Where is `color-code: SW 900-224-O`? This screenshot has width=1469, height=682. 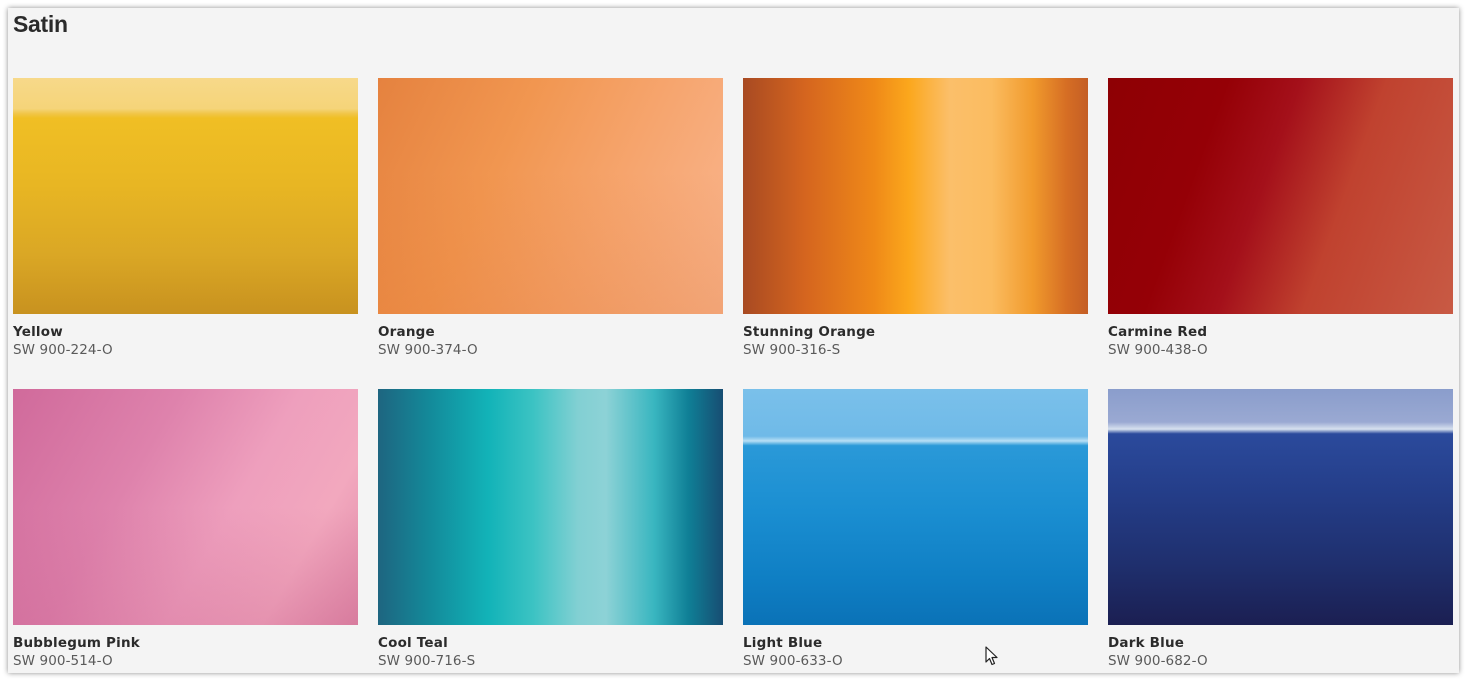
color-code: SW 900-224-O is located at coordinates (63, 350).